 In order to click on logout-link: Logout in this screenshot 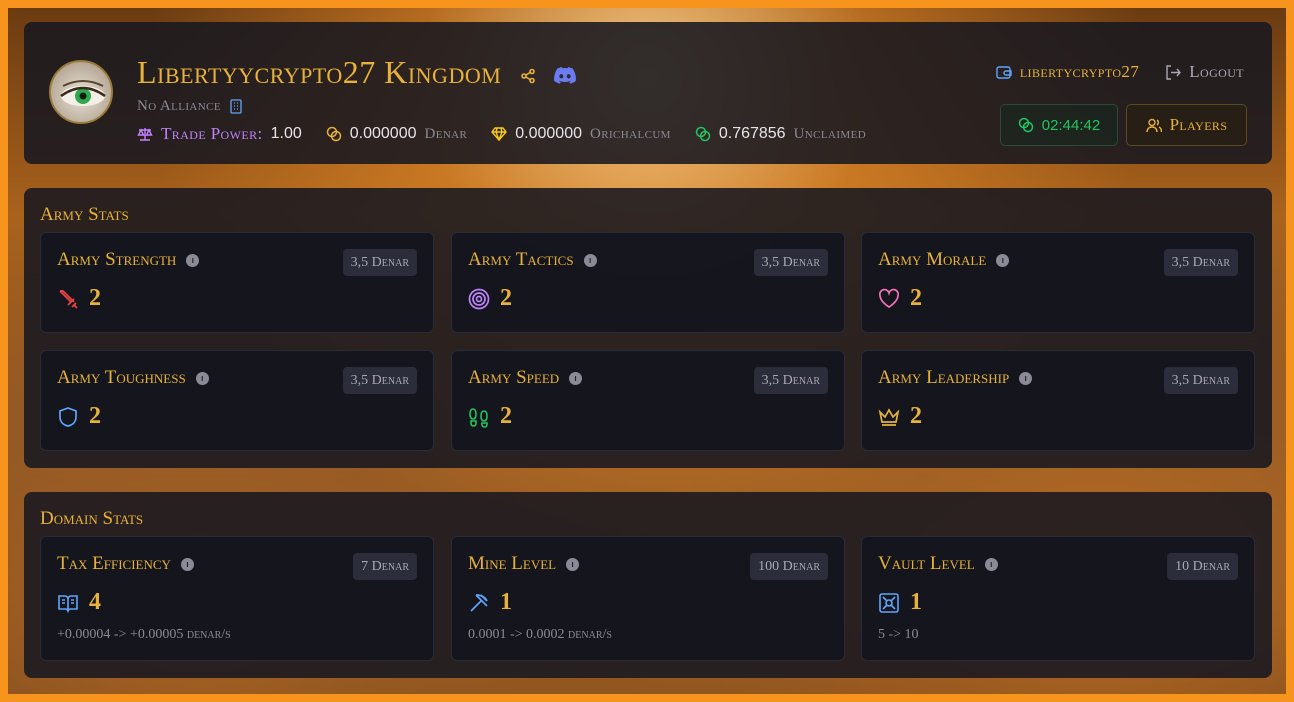, I will do `click(1204, 72)`.